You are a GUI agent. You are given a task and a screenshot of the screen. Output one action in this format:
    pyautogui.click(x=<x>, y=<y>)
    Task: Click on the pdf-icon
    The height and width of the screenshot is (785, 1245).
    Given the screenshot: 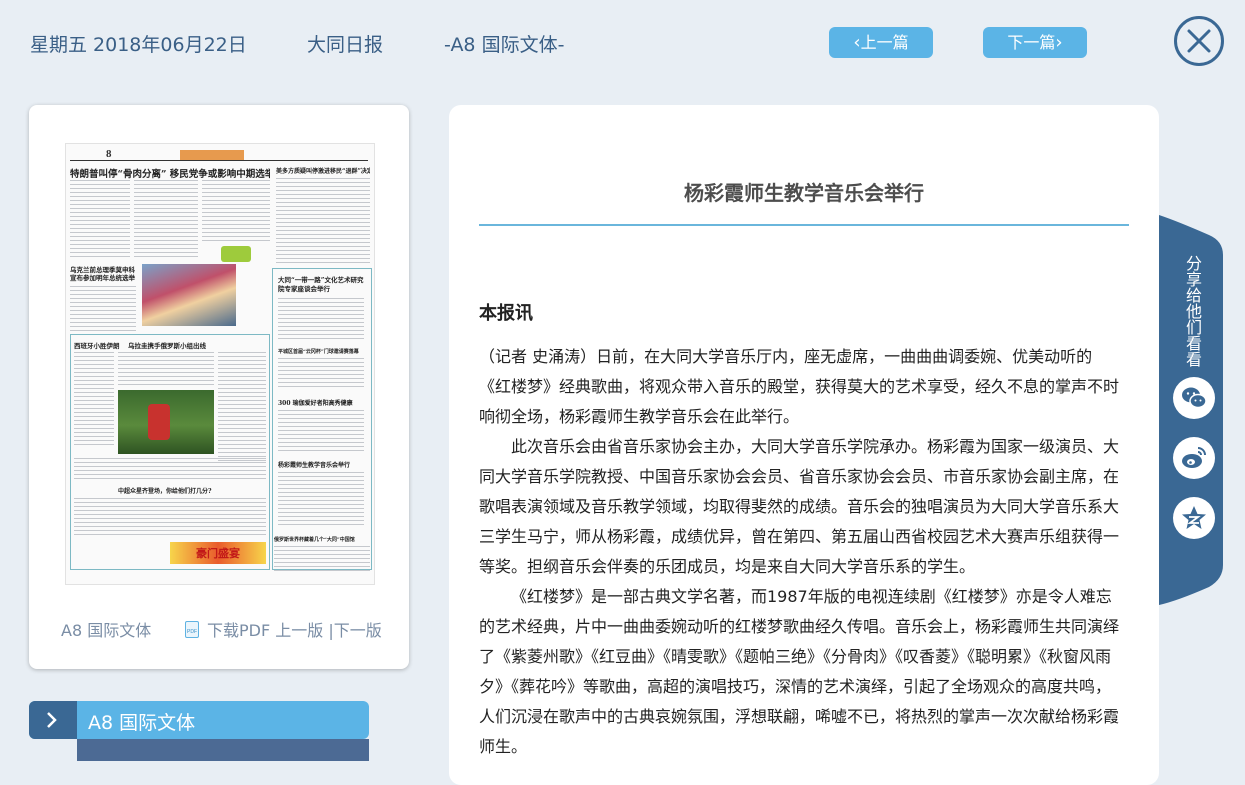 What is the action you would take?
    pyautogui.click(x=192, y=629)
    